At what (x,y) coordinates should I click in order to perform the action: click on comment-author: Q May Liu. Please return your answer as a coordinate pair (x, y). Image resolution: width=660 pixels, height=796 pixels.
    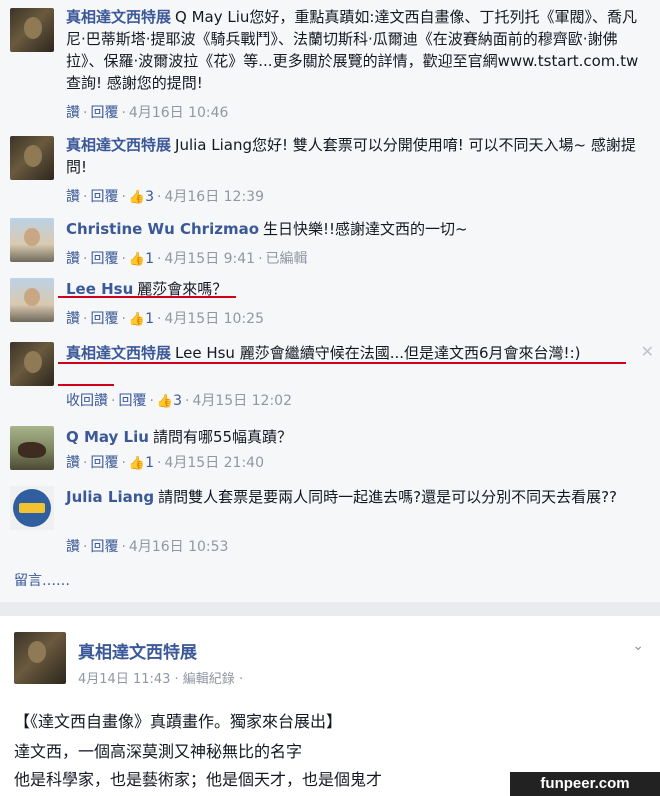
    Looking at the image, I should click on (107, 437).